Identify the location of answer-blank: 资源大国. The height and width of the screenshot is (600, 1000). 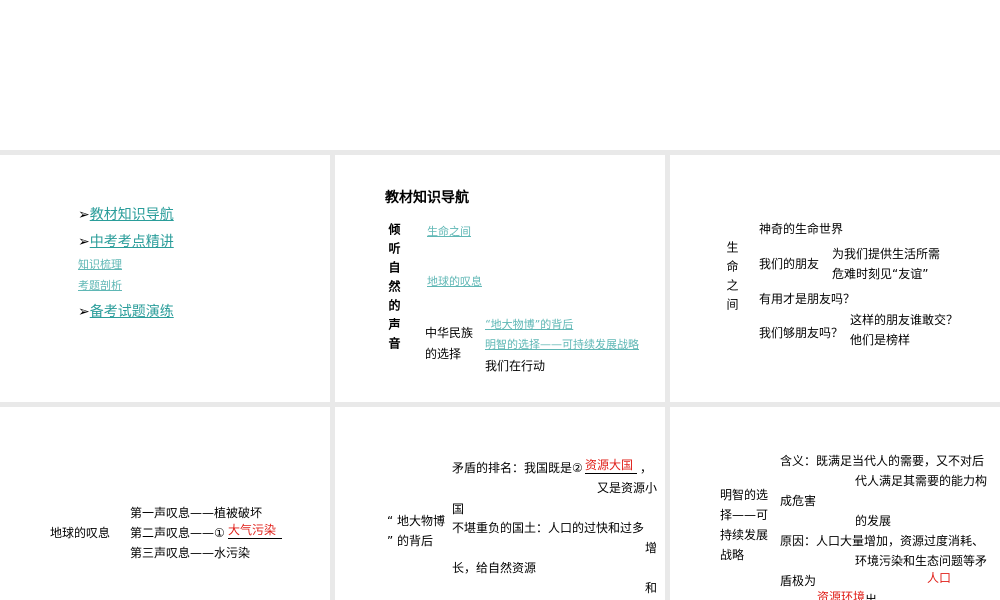
(611, 465).